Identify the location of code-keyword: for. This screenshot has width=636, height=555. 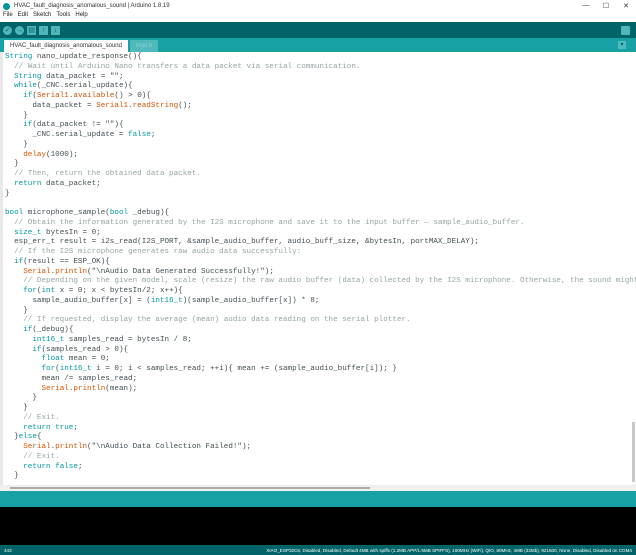
(30, 291).